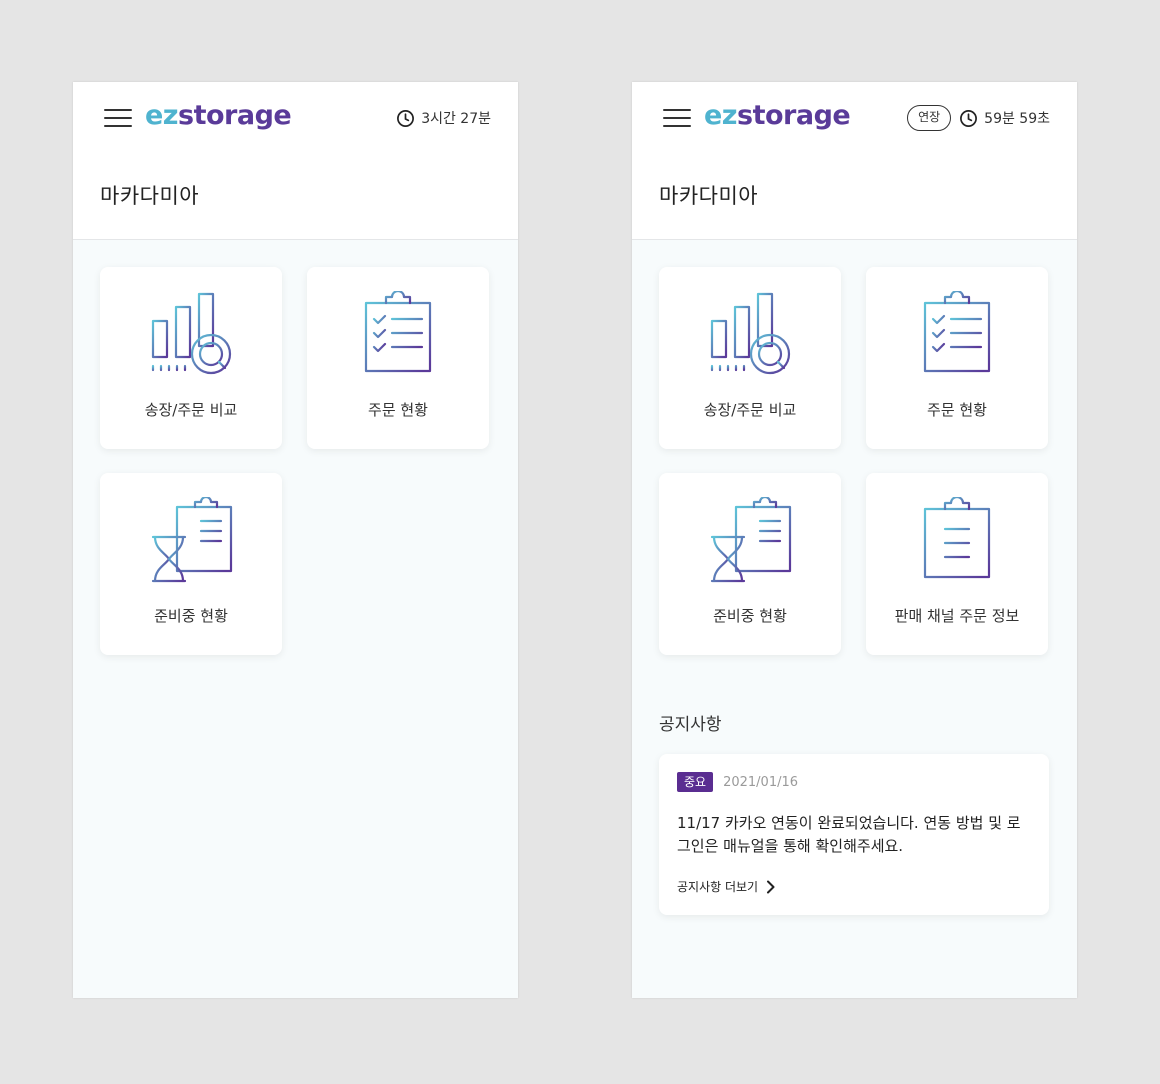 The height and width of the screenshot is (1084, 1160). What do you see at coordinates (771, 886) in the screenshot?
I see `chevron-right-icon` at bounding box center [771, 886].